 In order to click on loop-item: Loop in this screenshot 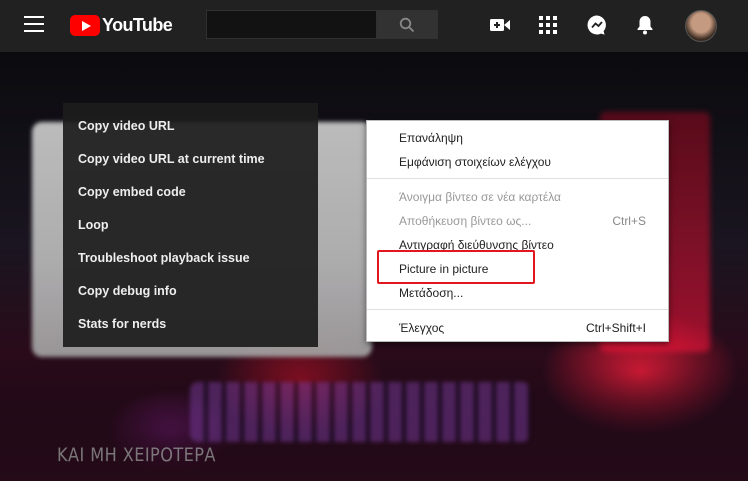, I will do `click(190, 225)`.